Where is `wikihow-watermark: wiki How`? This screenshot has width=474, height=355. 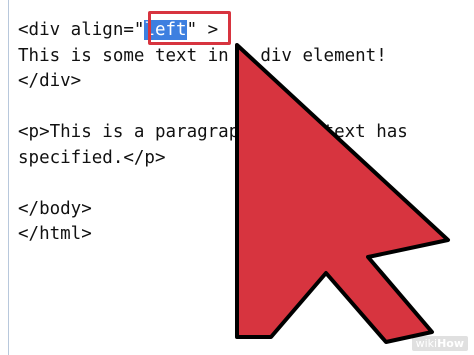
wikihow-watermark: wiki How is located at coordinates (439, 343).